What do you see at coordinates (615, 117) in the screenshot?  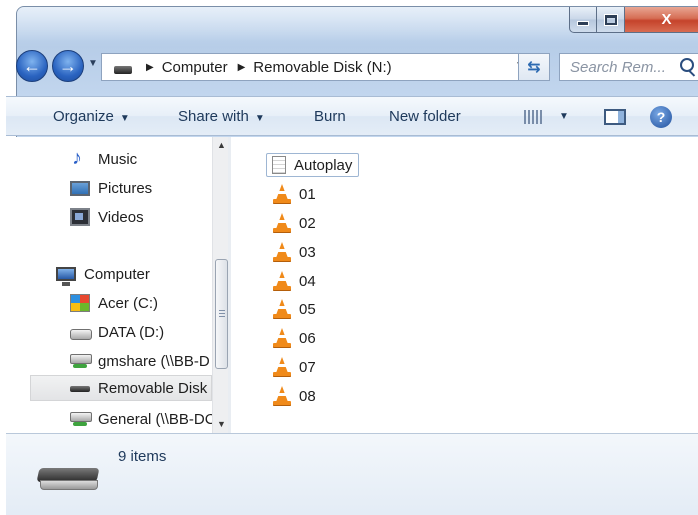 I see `preview-pane-icon` at bounding box center [615, 117].